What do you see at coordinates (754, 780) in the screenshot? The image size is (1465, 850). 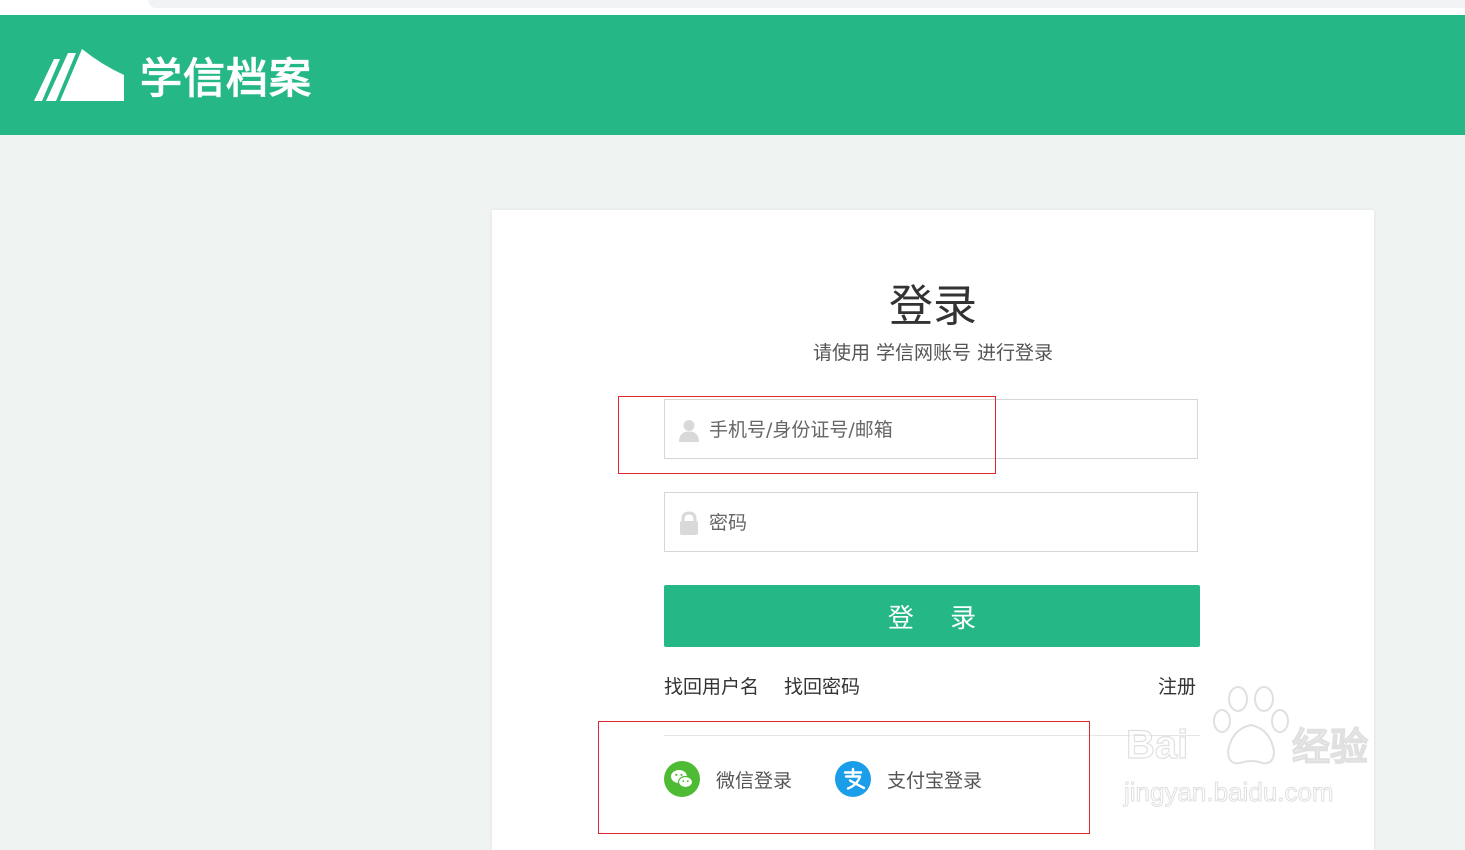 I see `wechat-login-label: 微信登录` at bounding box center [754, 780].